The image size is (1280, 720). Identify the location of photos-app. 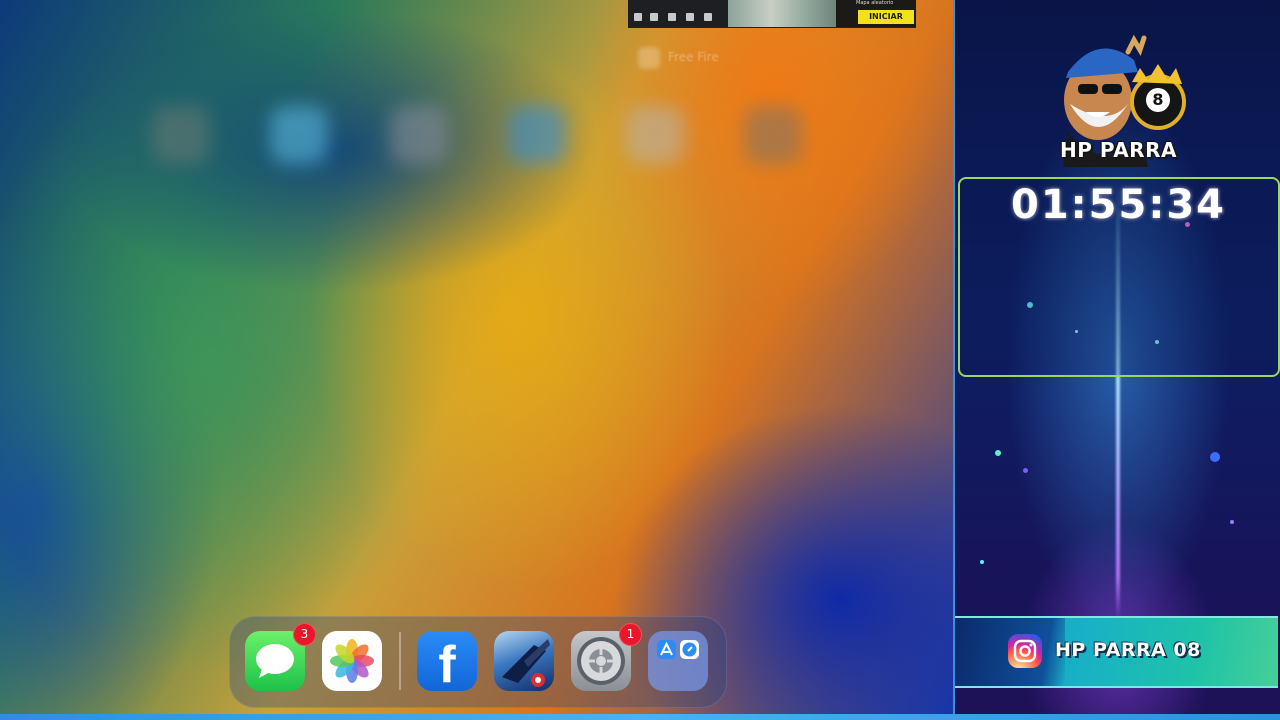
(352, 661).